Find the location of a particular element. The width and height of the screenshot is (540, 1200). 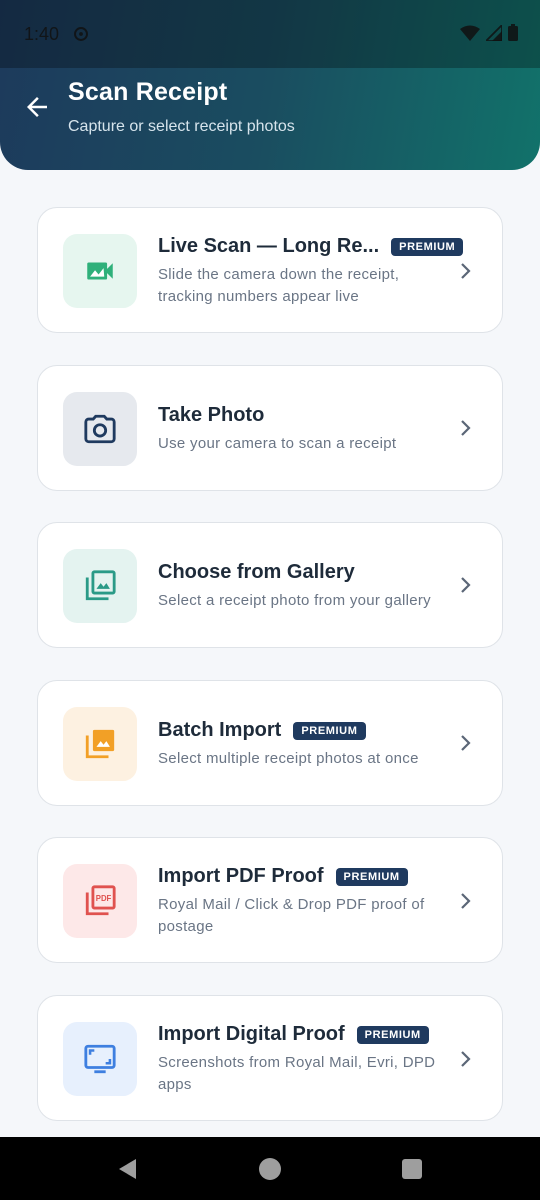

camera-icon is located at coordinates (100, 429).